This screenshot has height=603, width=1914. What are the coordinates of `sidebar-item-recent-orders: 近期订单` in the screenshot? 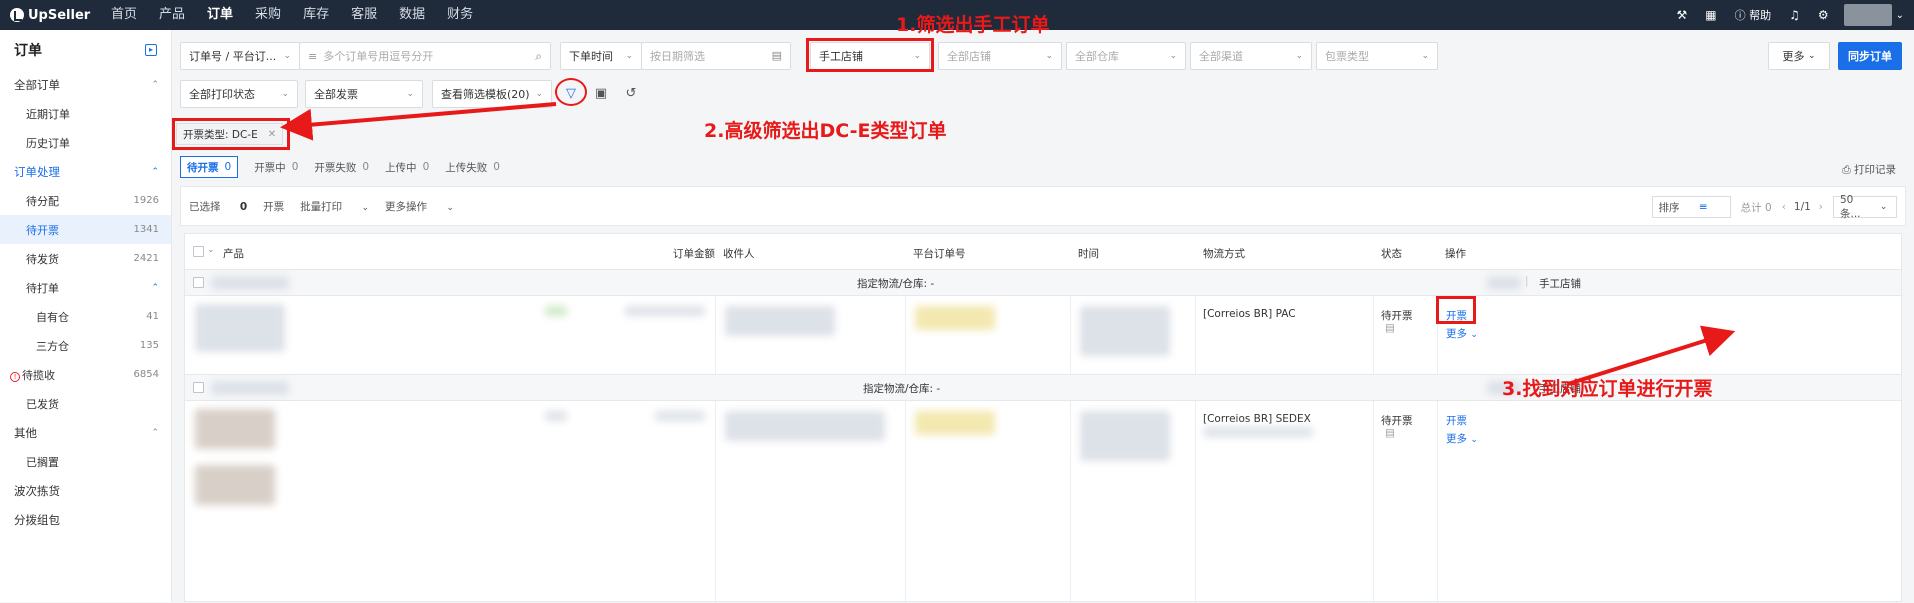 It's located at (85, 113).